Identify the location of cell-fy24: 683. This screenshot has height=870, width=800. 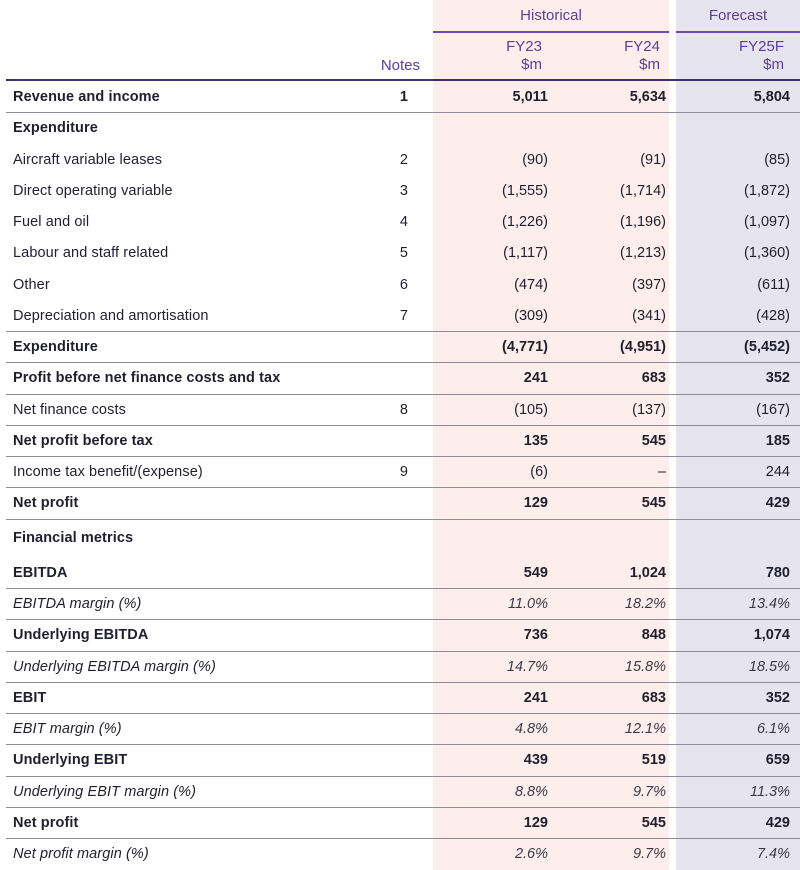
(653, 378).